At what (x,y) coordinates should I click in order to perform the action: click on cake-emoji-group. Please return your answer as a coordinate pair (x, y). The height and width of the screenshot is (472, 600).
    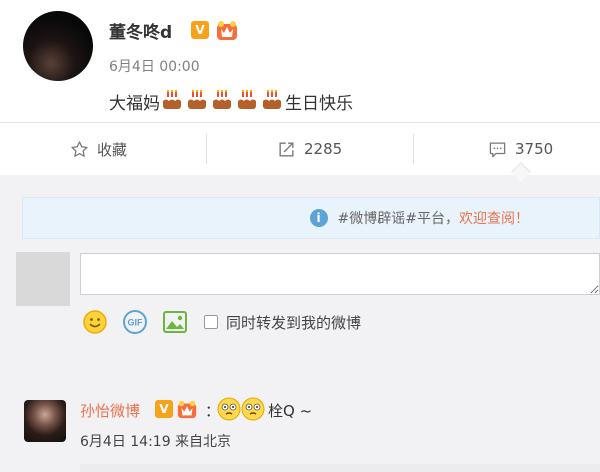
    Looking at the image, I should click on (222, 101).